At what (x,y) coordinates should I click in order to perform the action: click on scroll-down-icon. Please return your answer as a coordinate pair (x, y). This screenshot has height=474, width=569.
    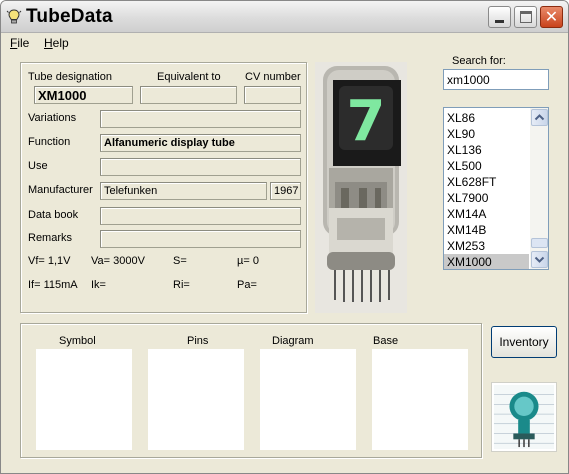
    Looking at the image, I should click on (539, 259).